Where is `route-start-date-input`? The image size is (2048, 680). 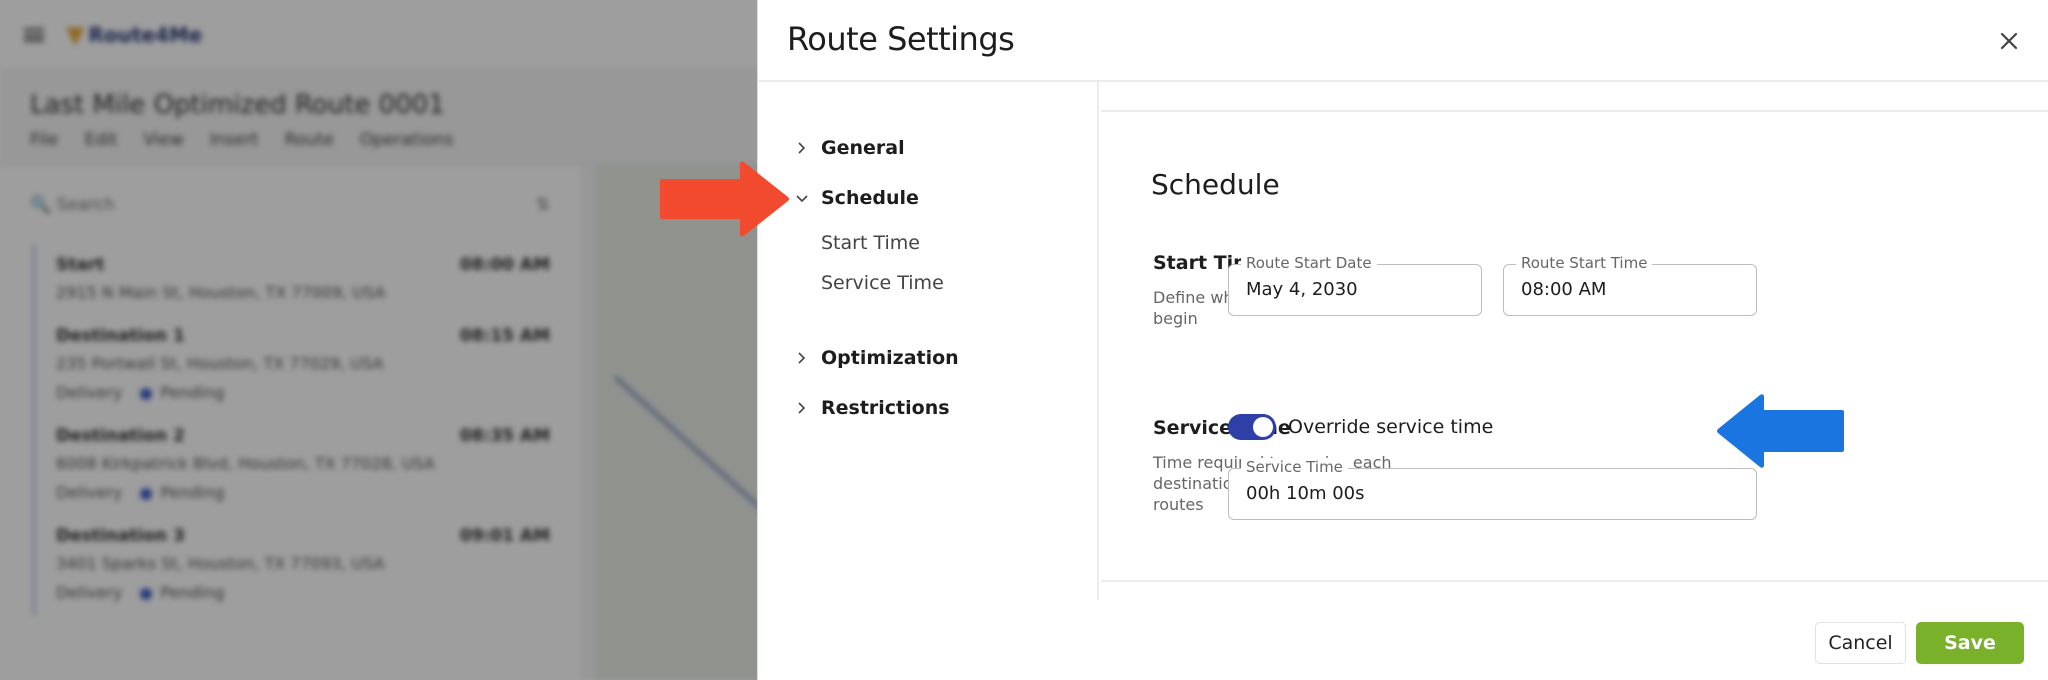 route-start-date-input is located at coordinates (1353, 289).